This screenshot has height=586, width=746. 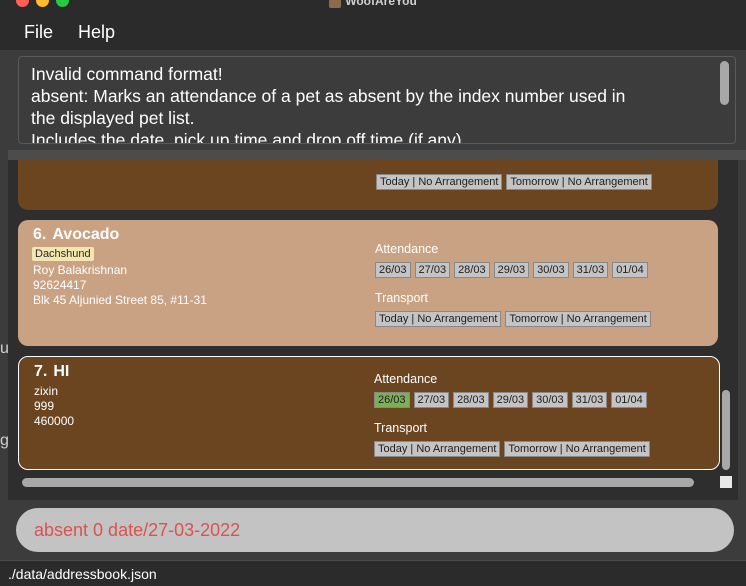 What do you see at coordinates (373, 32) in the screenshot?
I see `menu-bar: File Help` at bounding box center [373, 32].